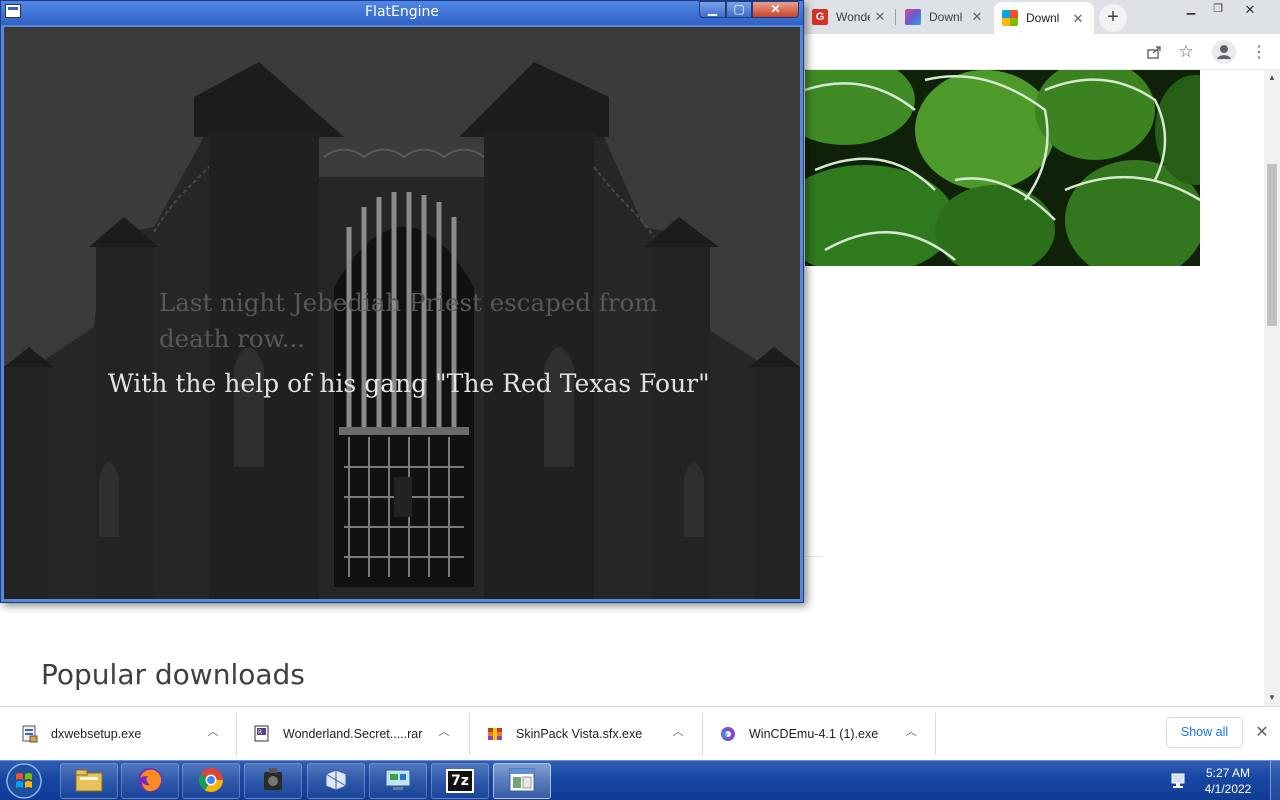 The width and height of the screenshot is (1280, 800). What do you see at coordinates (640, 780) in the screenshot?
I see `windows-taskbar: 7z 5:27 AM 4/1/2022` at bounding box center [640, 780].